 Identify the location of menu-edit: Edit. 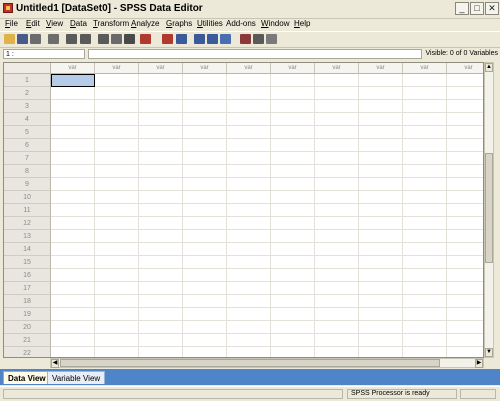
(33, 23).